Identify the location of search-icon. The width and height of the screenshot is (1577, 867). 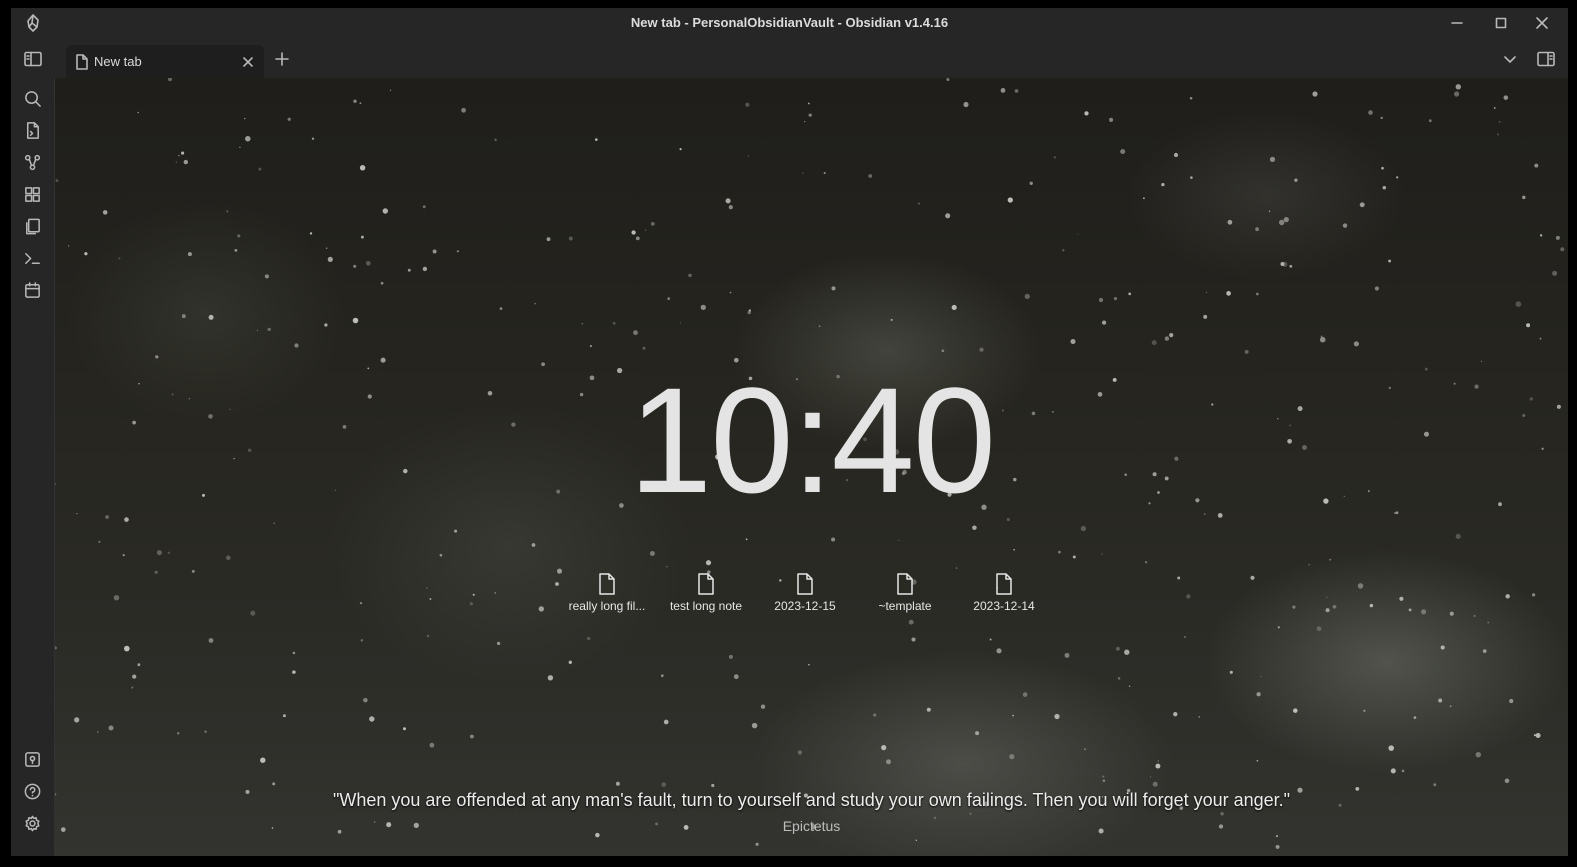
(32, 98).